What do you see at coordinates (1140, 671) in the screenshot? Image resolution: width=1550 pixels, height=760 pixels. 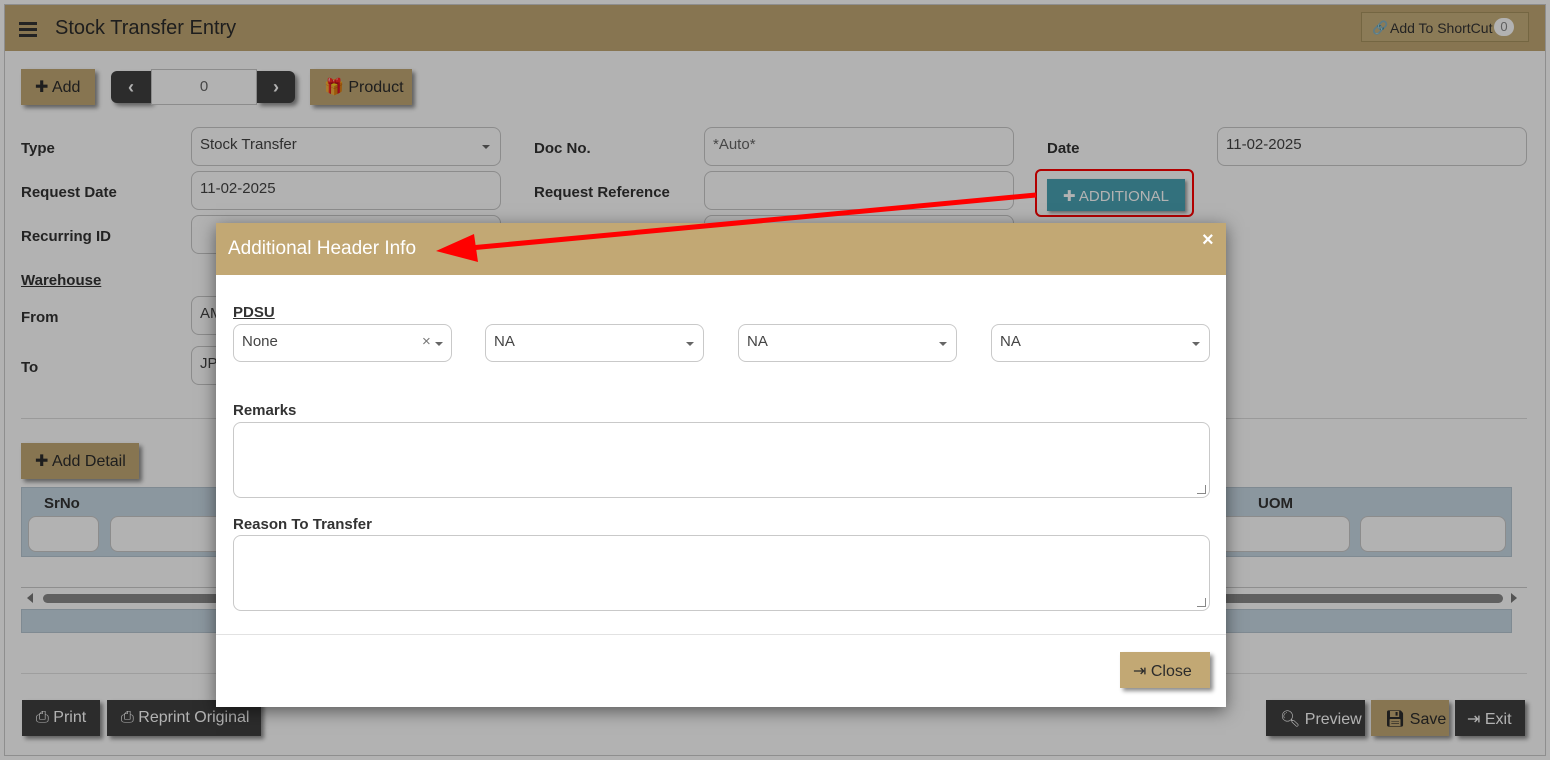 I see `sign-out-icon: ⇥` at bounding box center [1140, 671].